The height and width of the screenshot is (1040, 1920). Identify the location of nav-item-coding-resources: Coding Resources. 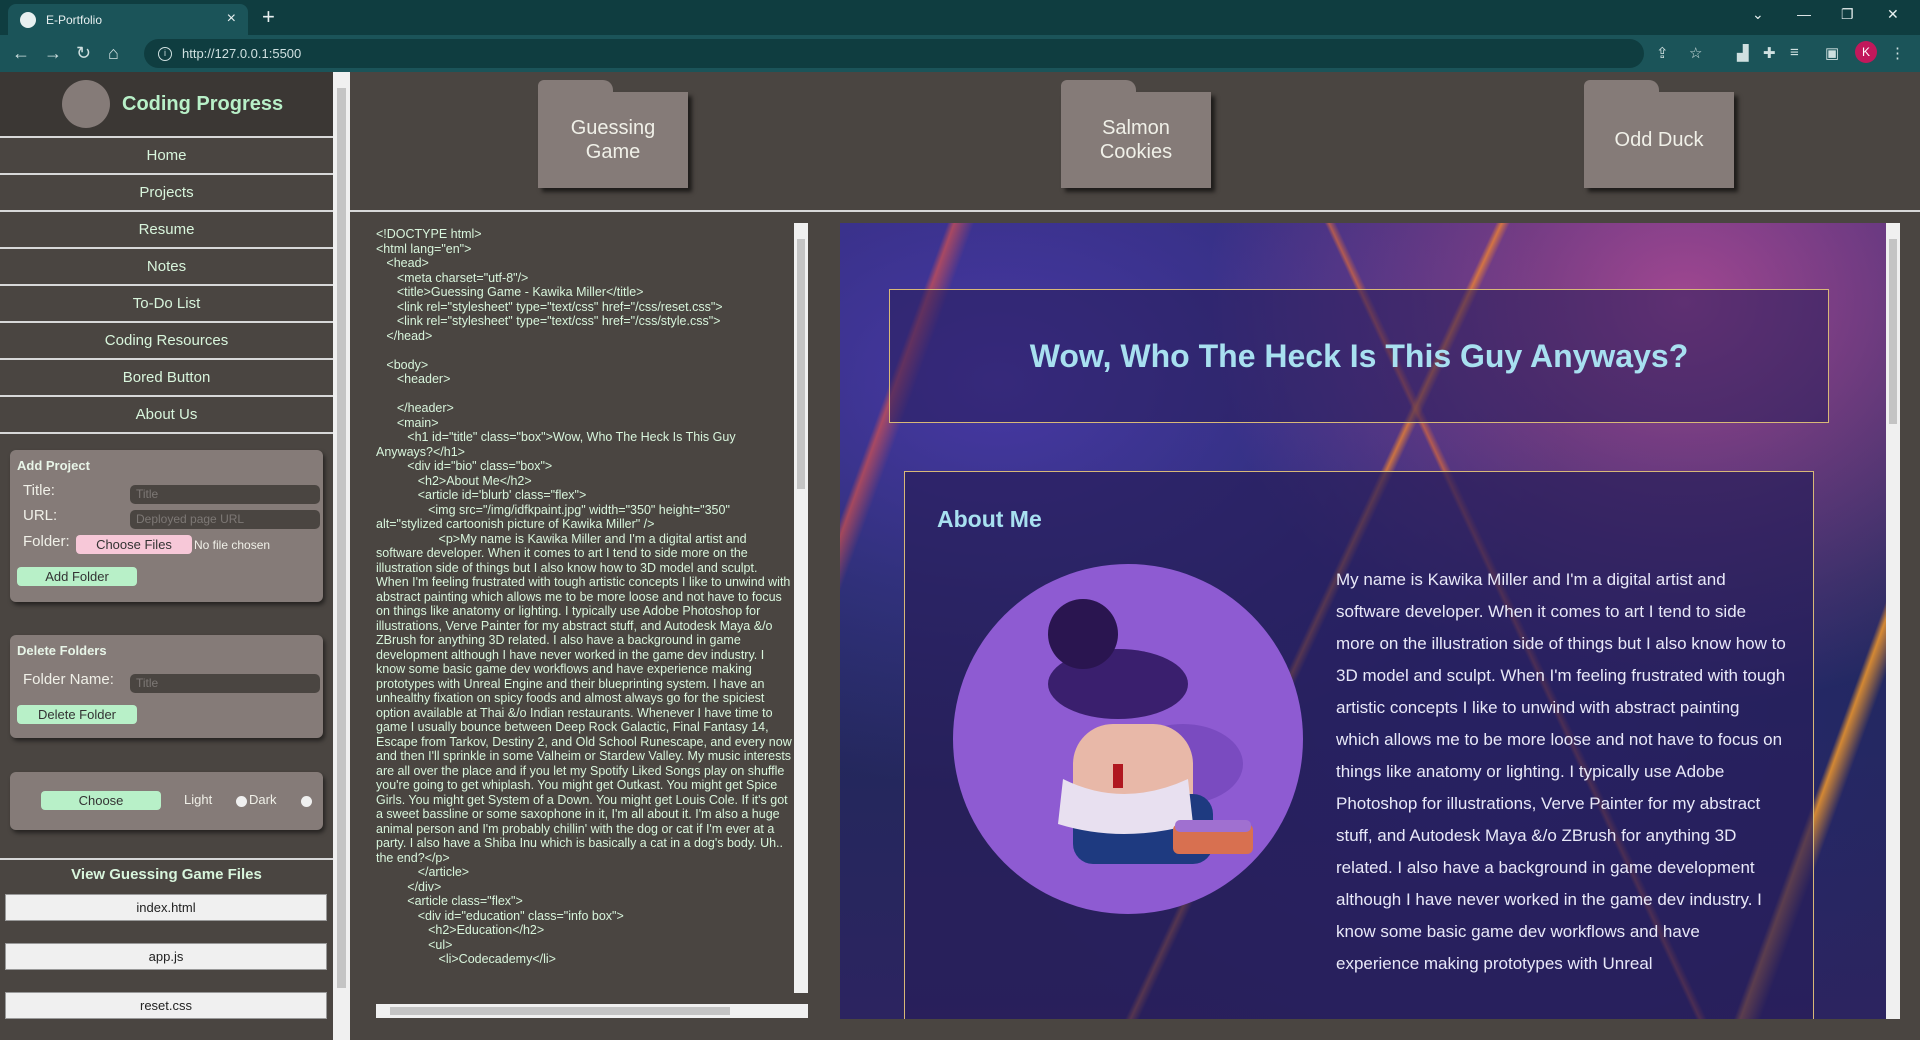
(166, 341).